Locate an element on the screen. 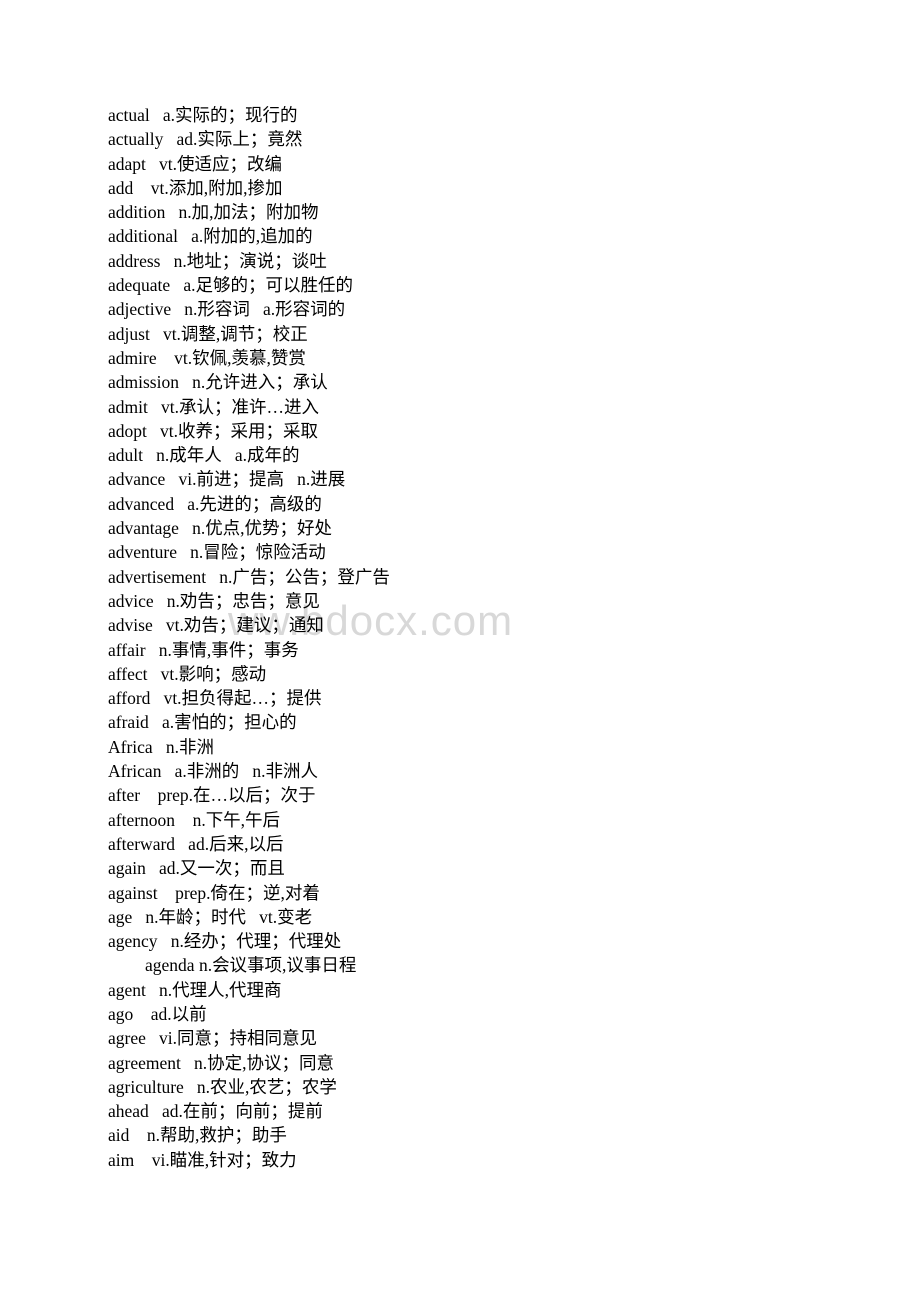  vocabulary-entry: ahead ad.在前；向前；提前 is located at coordinates (488, 1111).